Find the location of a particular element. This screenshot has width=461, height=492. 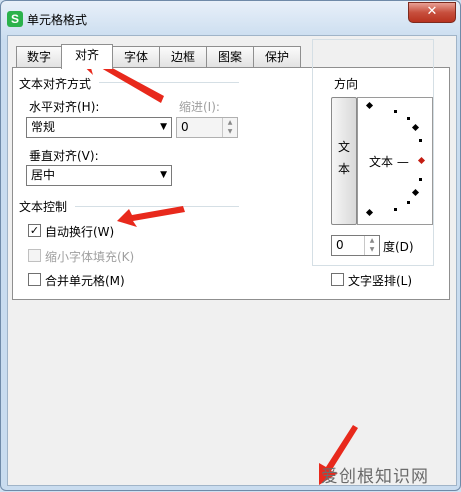

vertical-text-label: 文字竖排(L) is located at coordinates (380, 280).